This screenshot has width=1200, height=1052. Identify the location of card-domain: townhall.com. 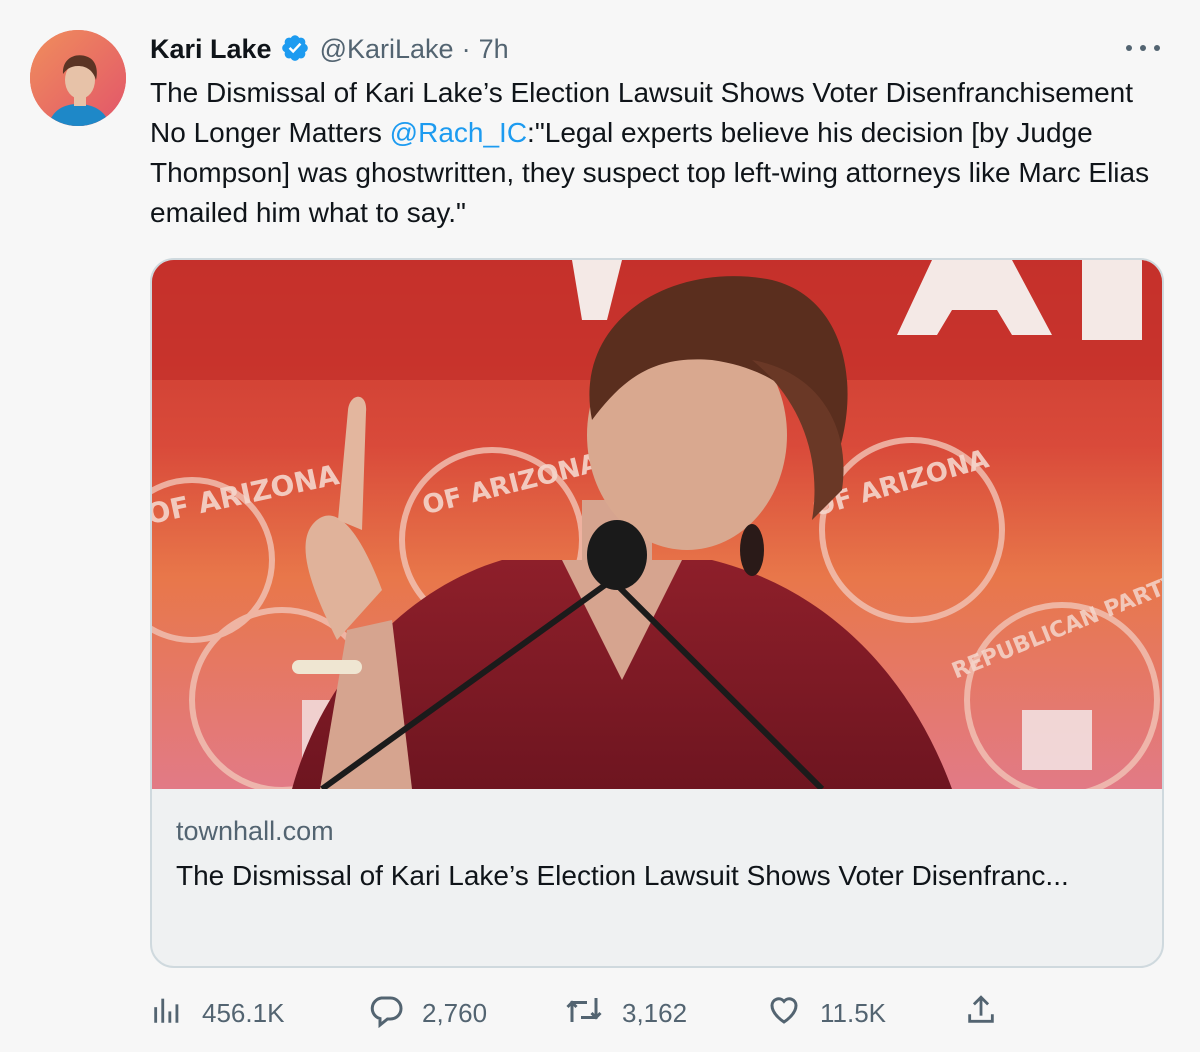
(255, 831).